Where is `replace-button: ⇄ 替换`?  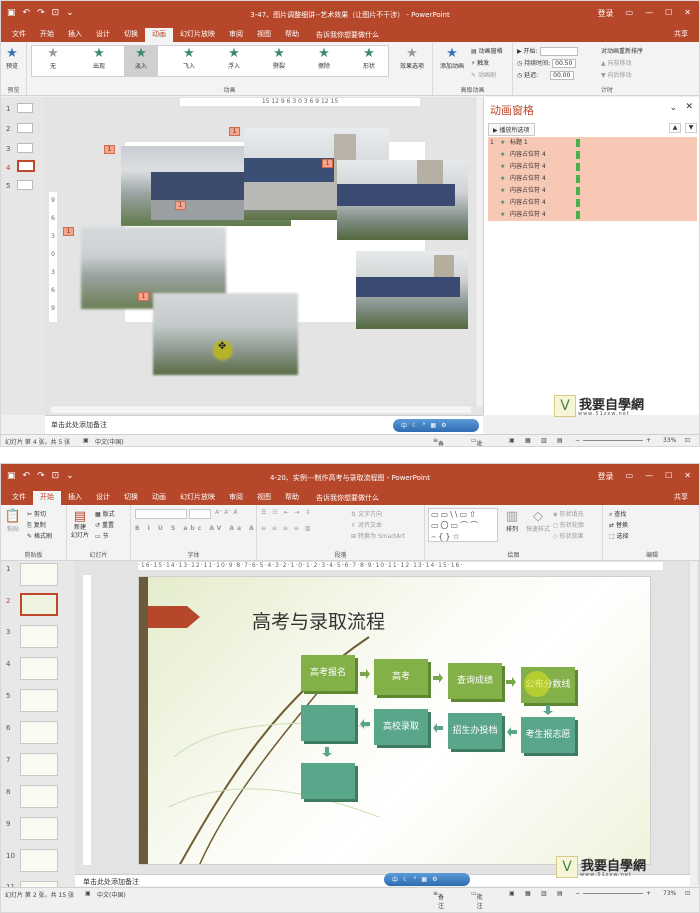
replace-button: ⇄ 替换 is located at coordinates (618, 524).